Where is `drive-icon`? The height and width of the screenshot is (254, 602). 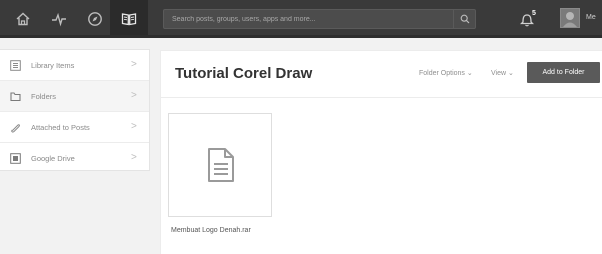
drive-icon is located at coordinates (15, 158).